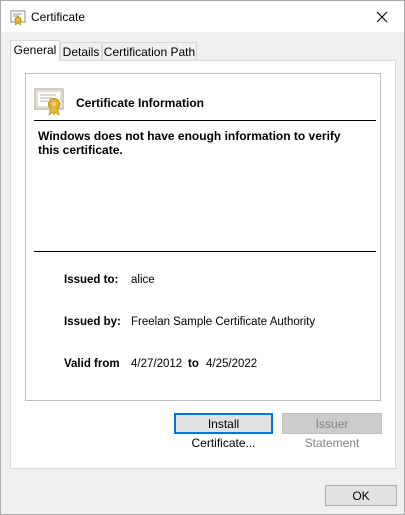  I want to click on title-bar: Certificate, so click(202, 16).